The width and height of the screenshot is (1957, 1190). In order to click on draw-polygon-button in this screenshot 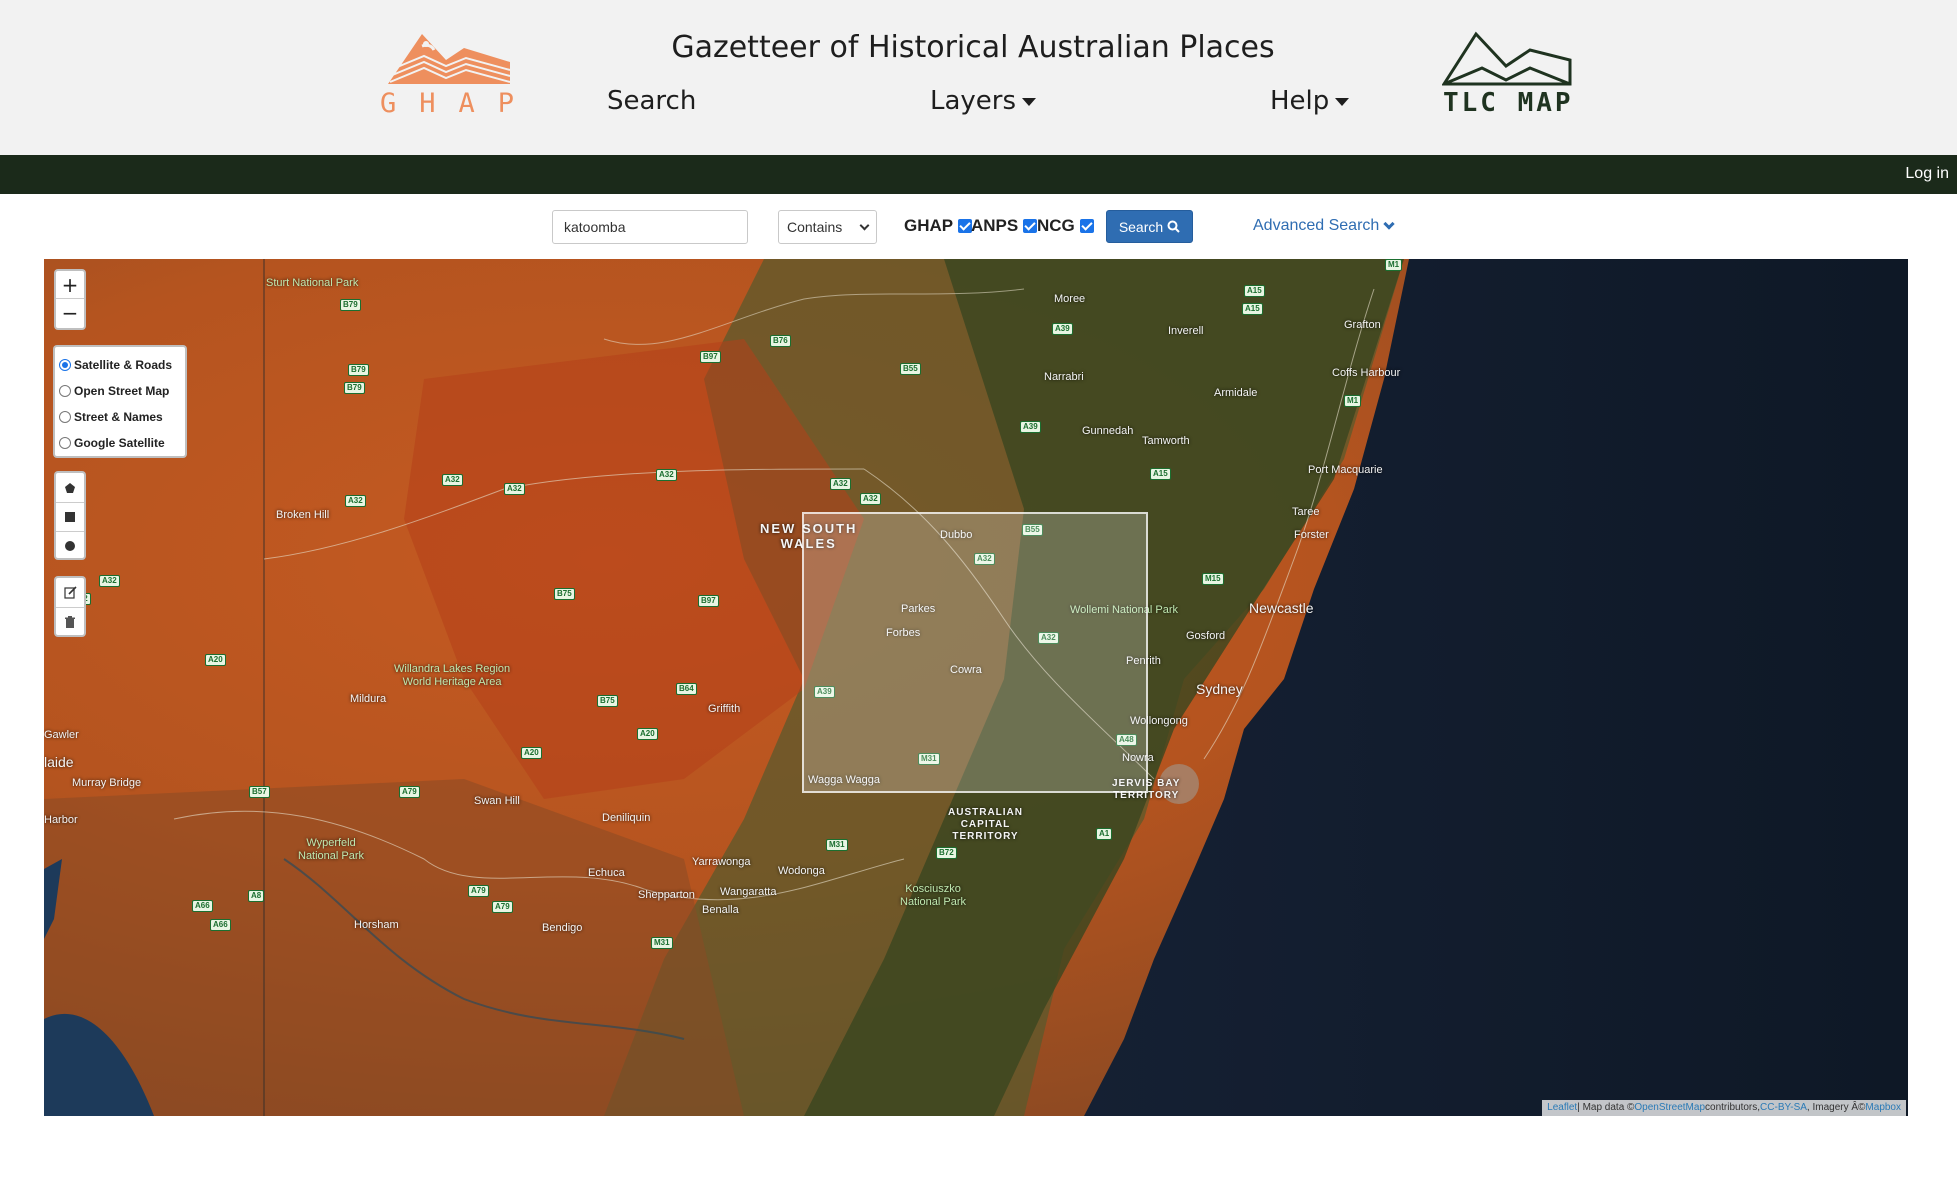, I will do `click(70, 487)`.